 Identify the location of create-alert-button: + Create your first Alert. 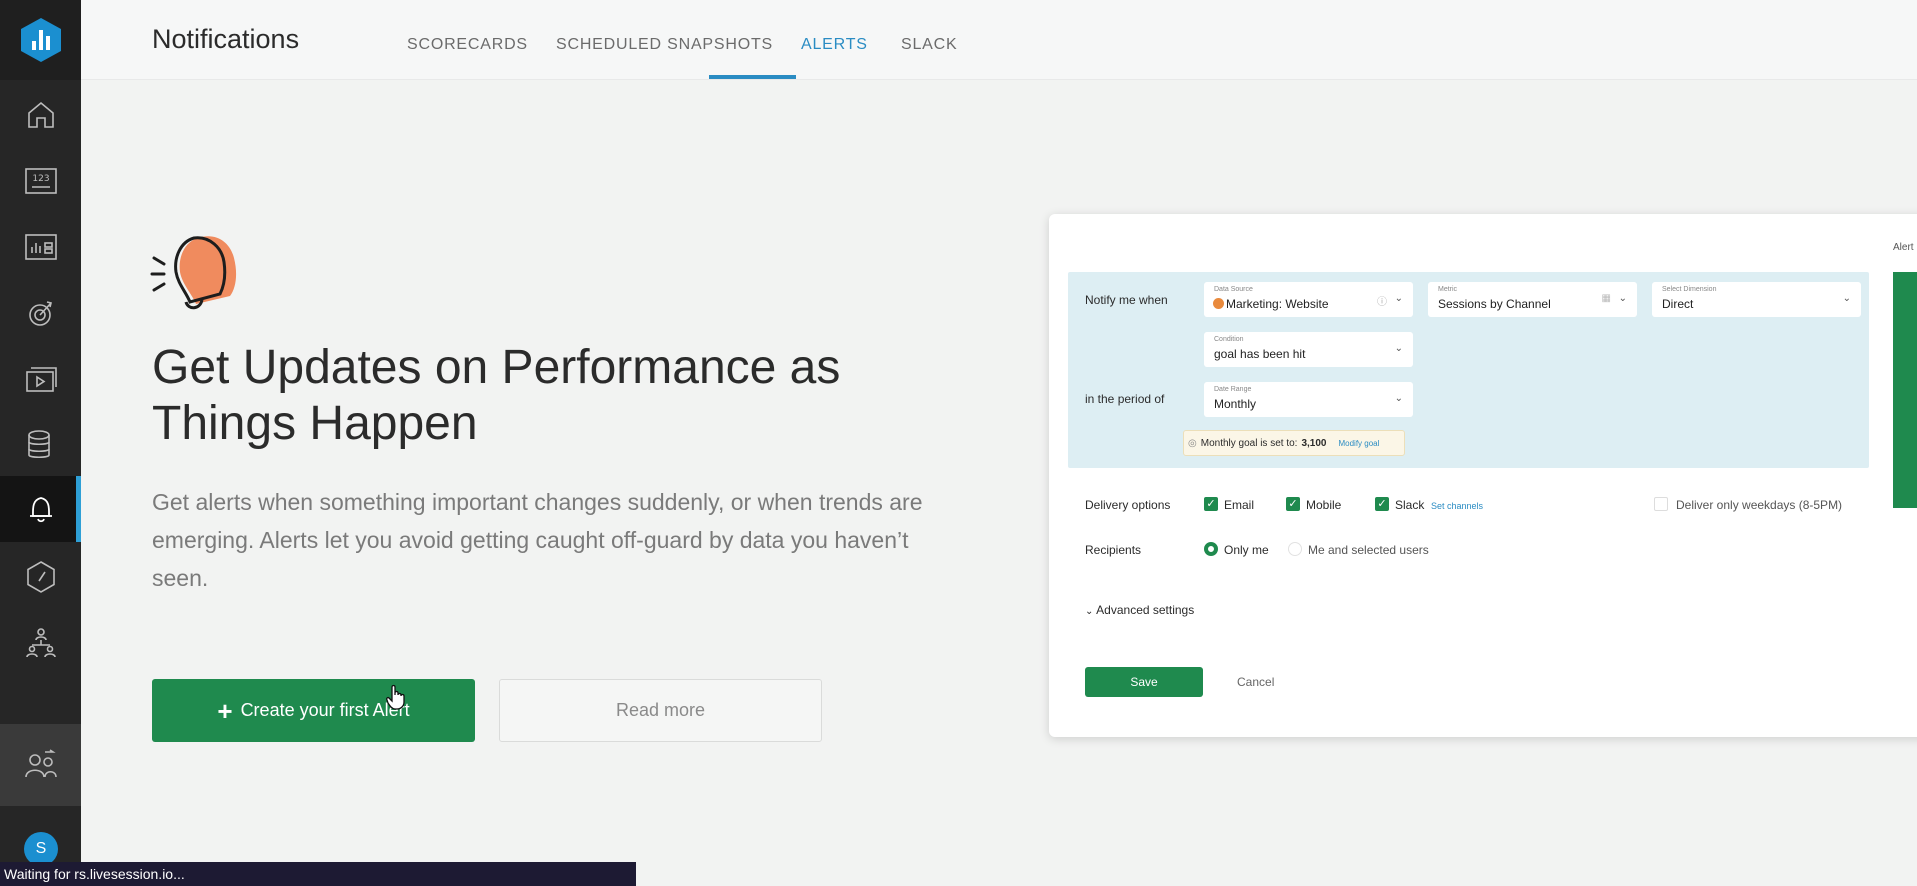
(313, 710).